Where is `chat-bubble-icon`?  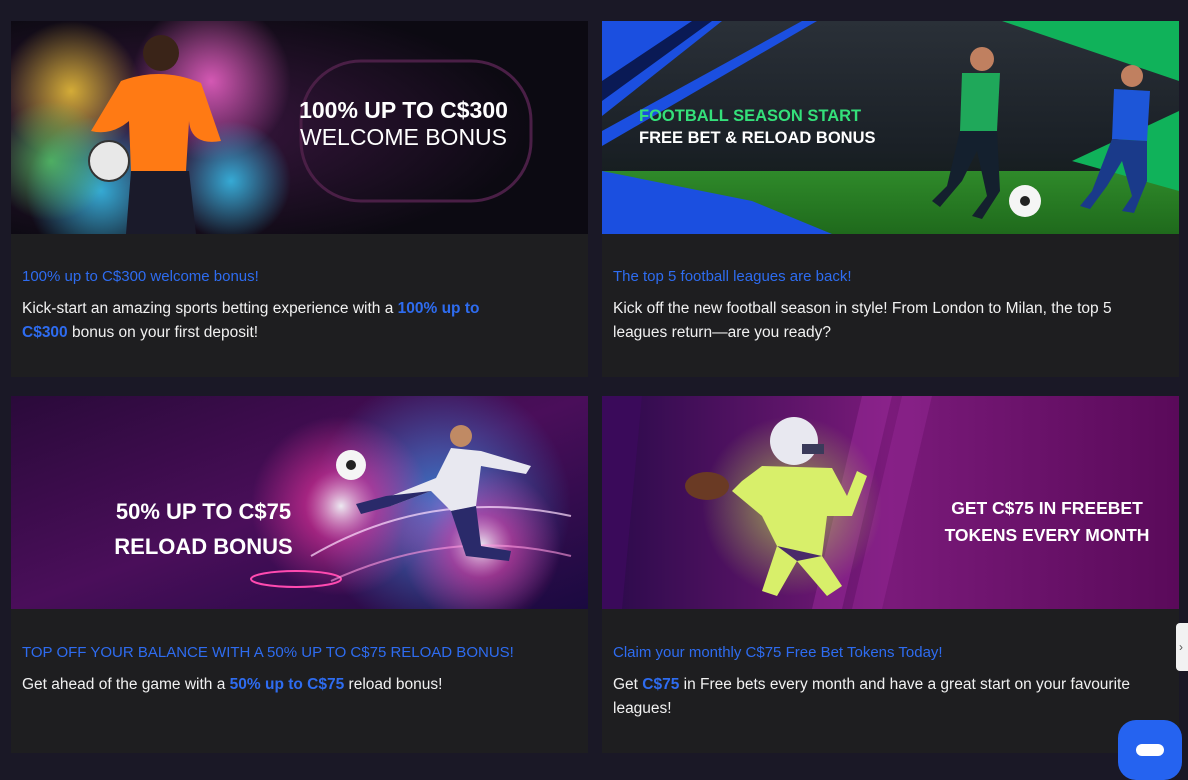 chat-bubble-icon is located at coordinates (1150, 750).